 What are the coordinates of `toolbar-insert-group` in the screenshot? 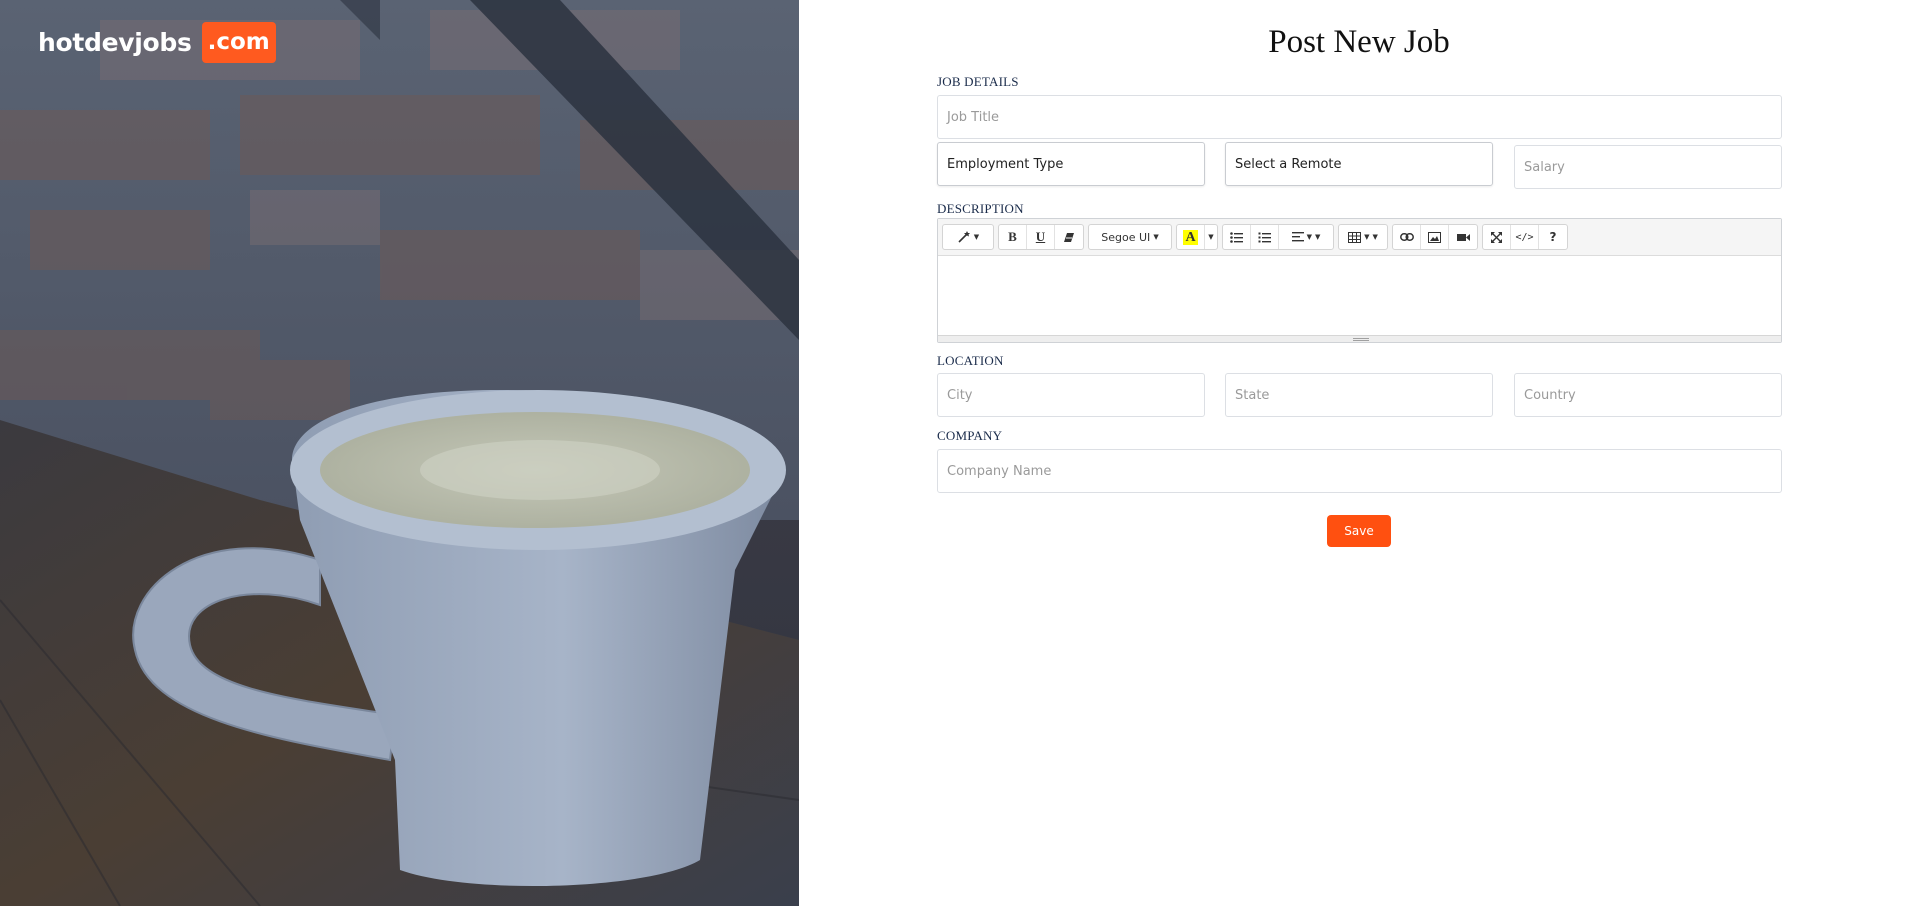 It's located at (1435, 237).